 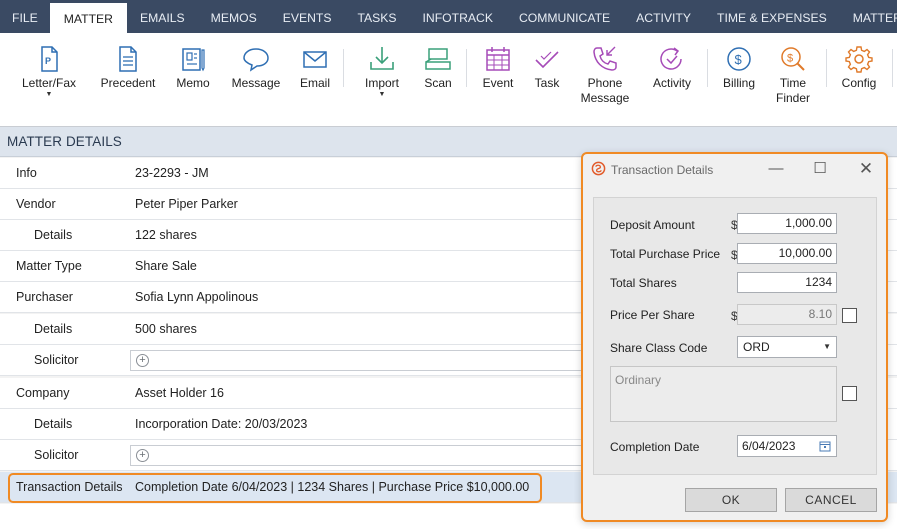 I want to click on config-button: Config, so click(x=859, y=67).